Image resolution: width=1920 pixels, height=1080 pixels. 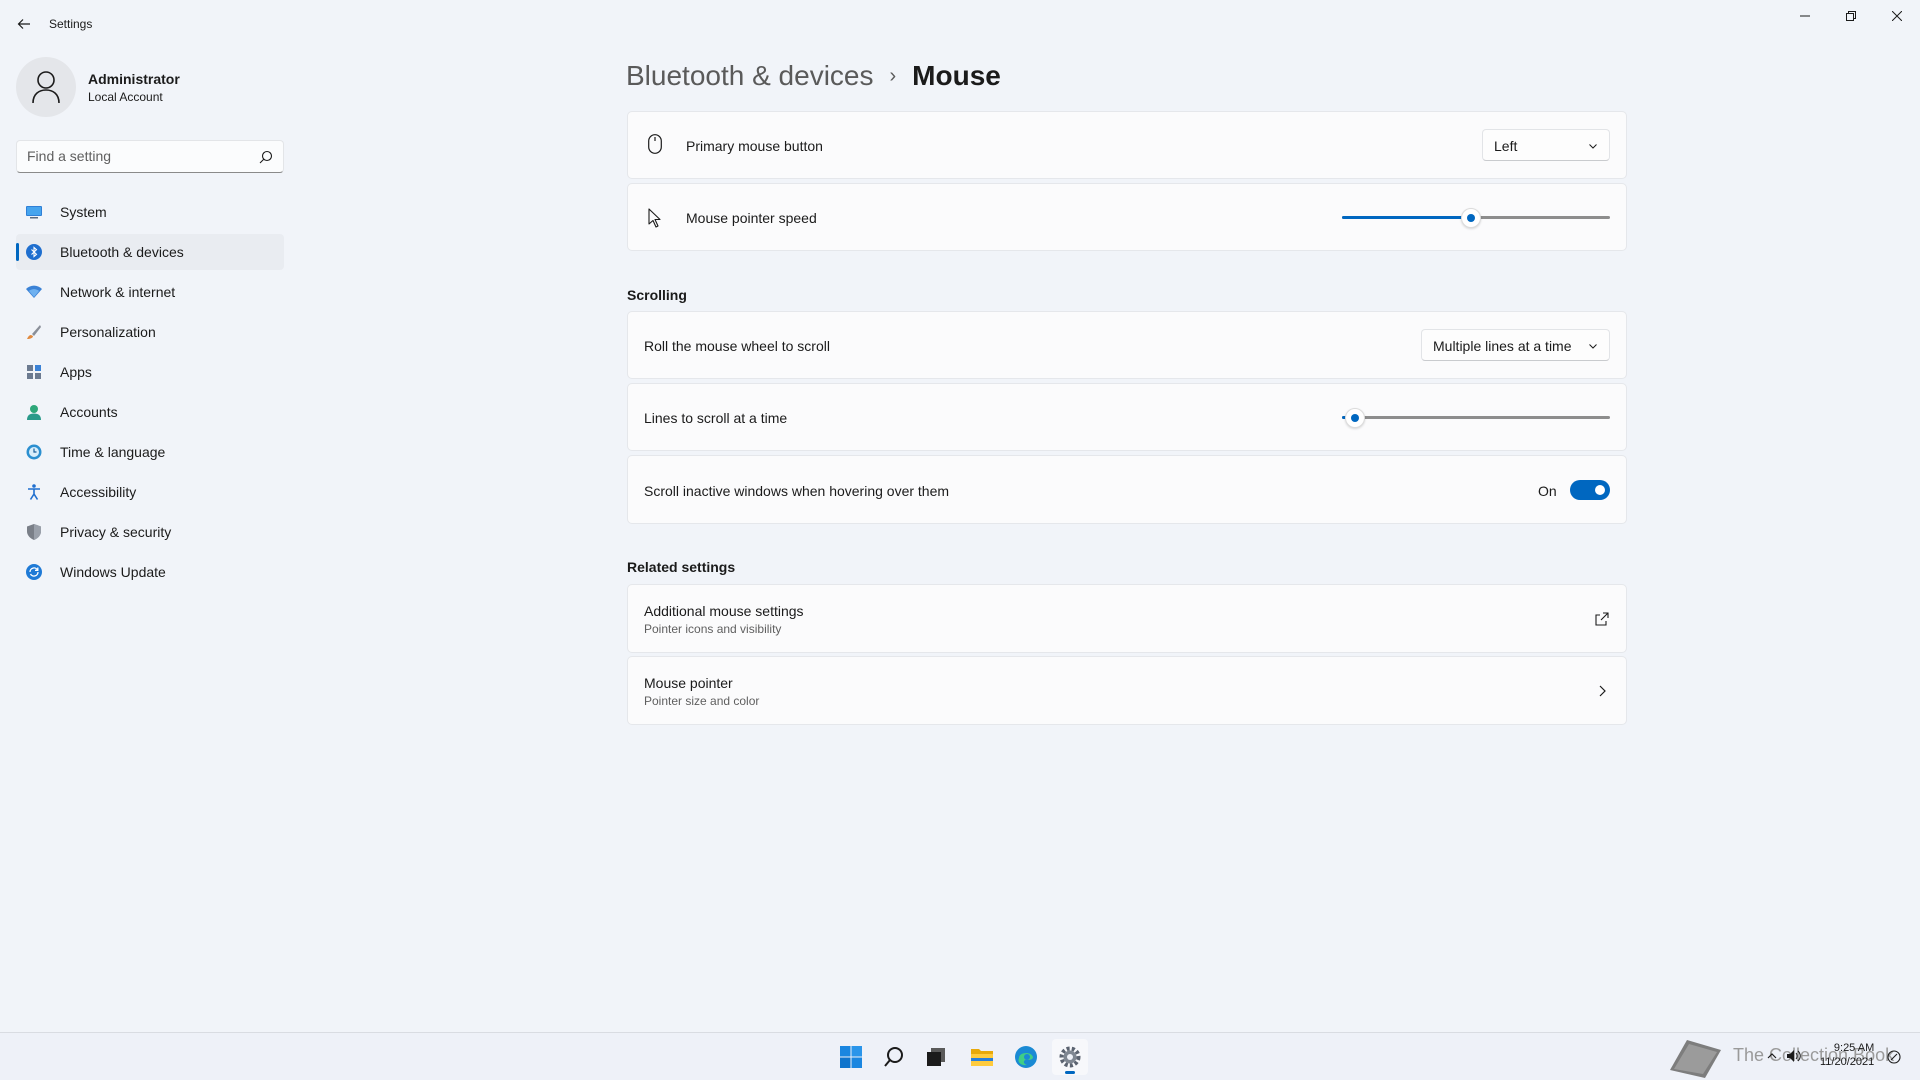 What do you see at coordinates (1794, 1056) in the screenshot?
I see `volume-icon` at bounding box center [1794, 1056].